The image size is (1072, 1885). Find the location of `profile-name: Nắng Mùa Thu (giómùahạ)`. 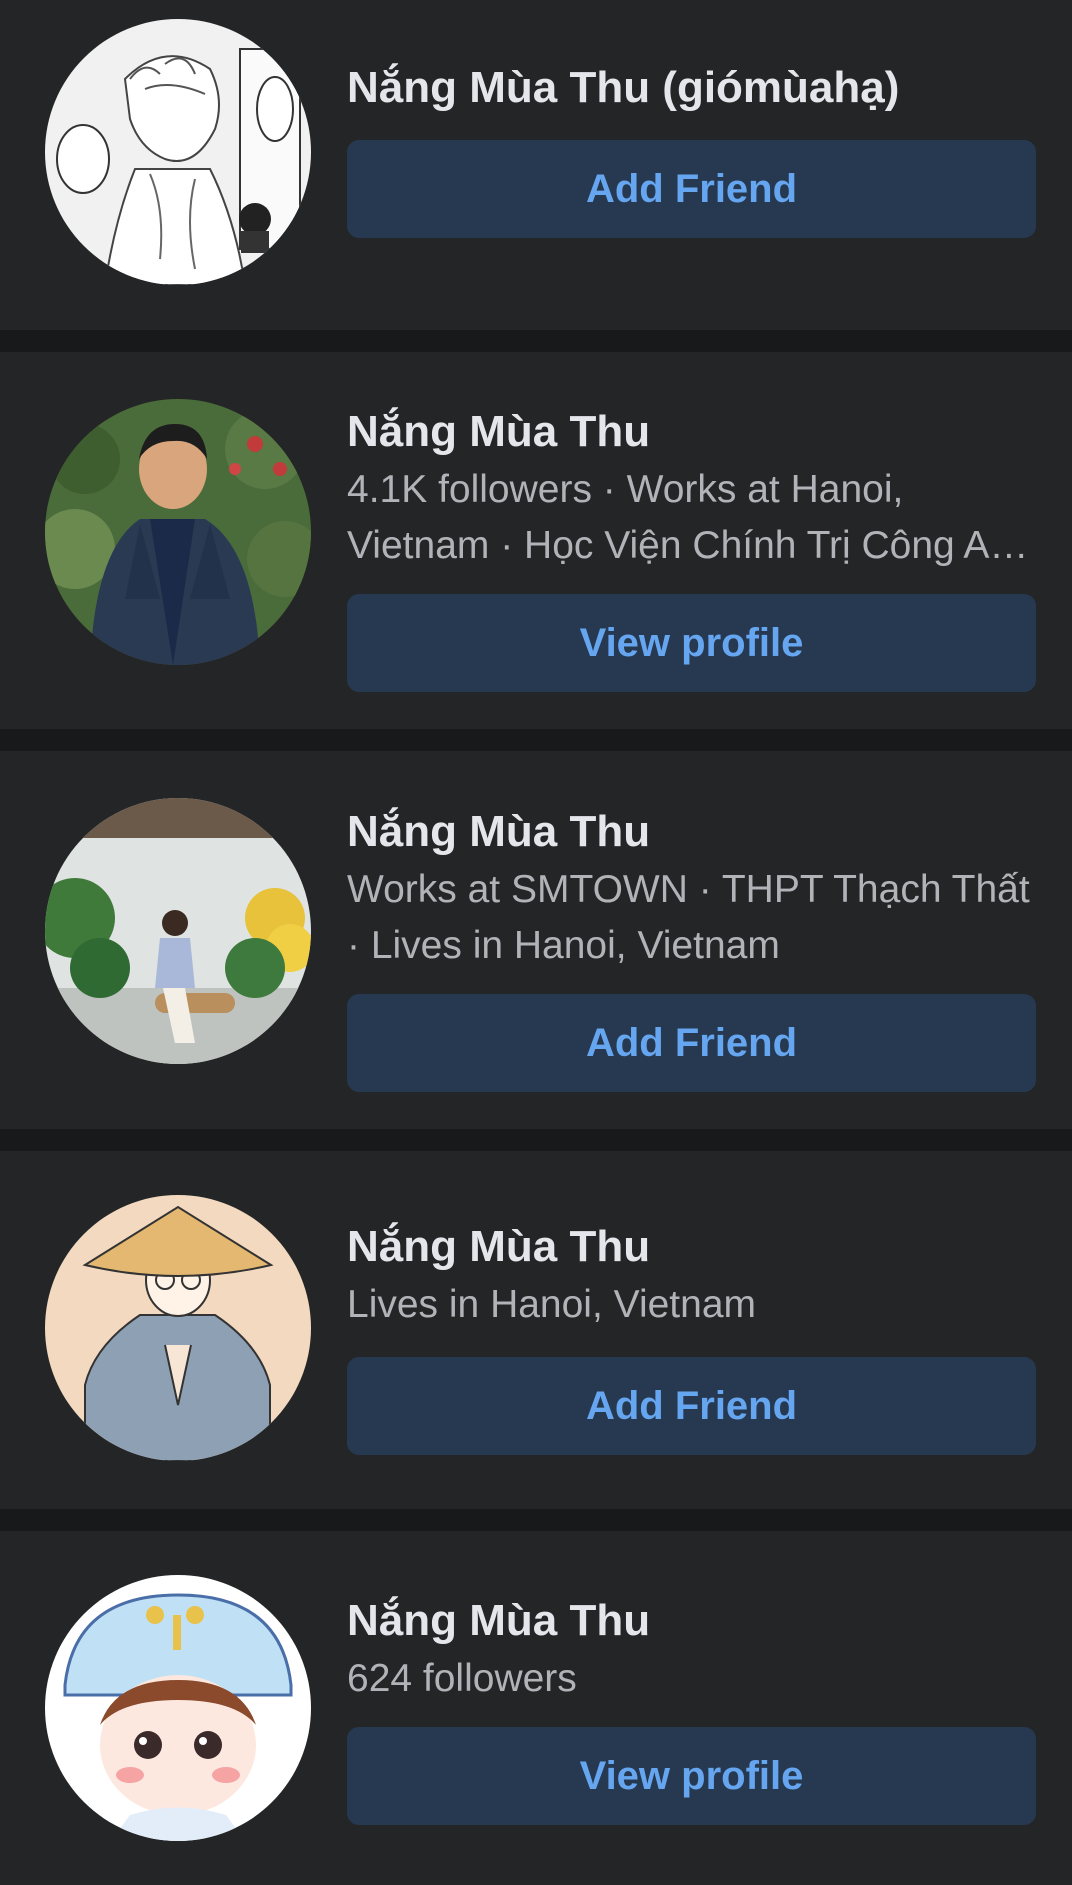

profile-name: Nắng Mùa Thu (giómùahạ) is located at coordinates (691, 88).